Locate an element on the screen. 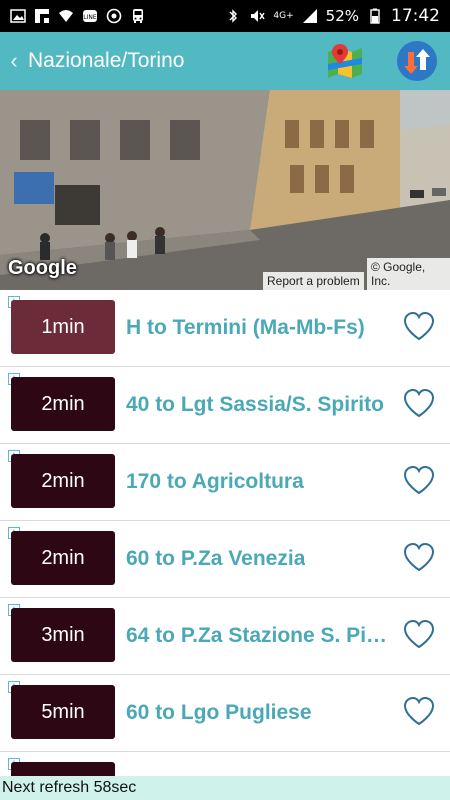 Image resolution: width=450 pixels, height=800 pixels. app-bar: ‹ Nazionale/Torino is located at coordinates (225, 61).